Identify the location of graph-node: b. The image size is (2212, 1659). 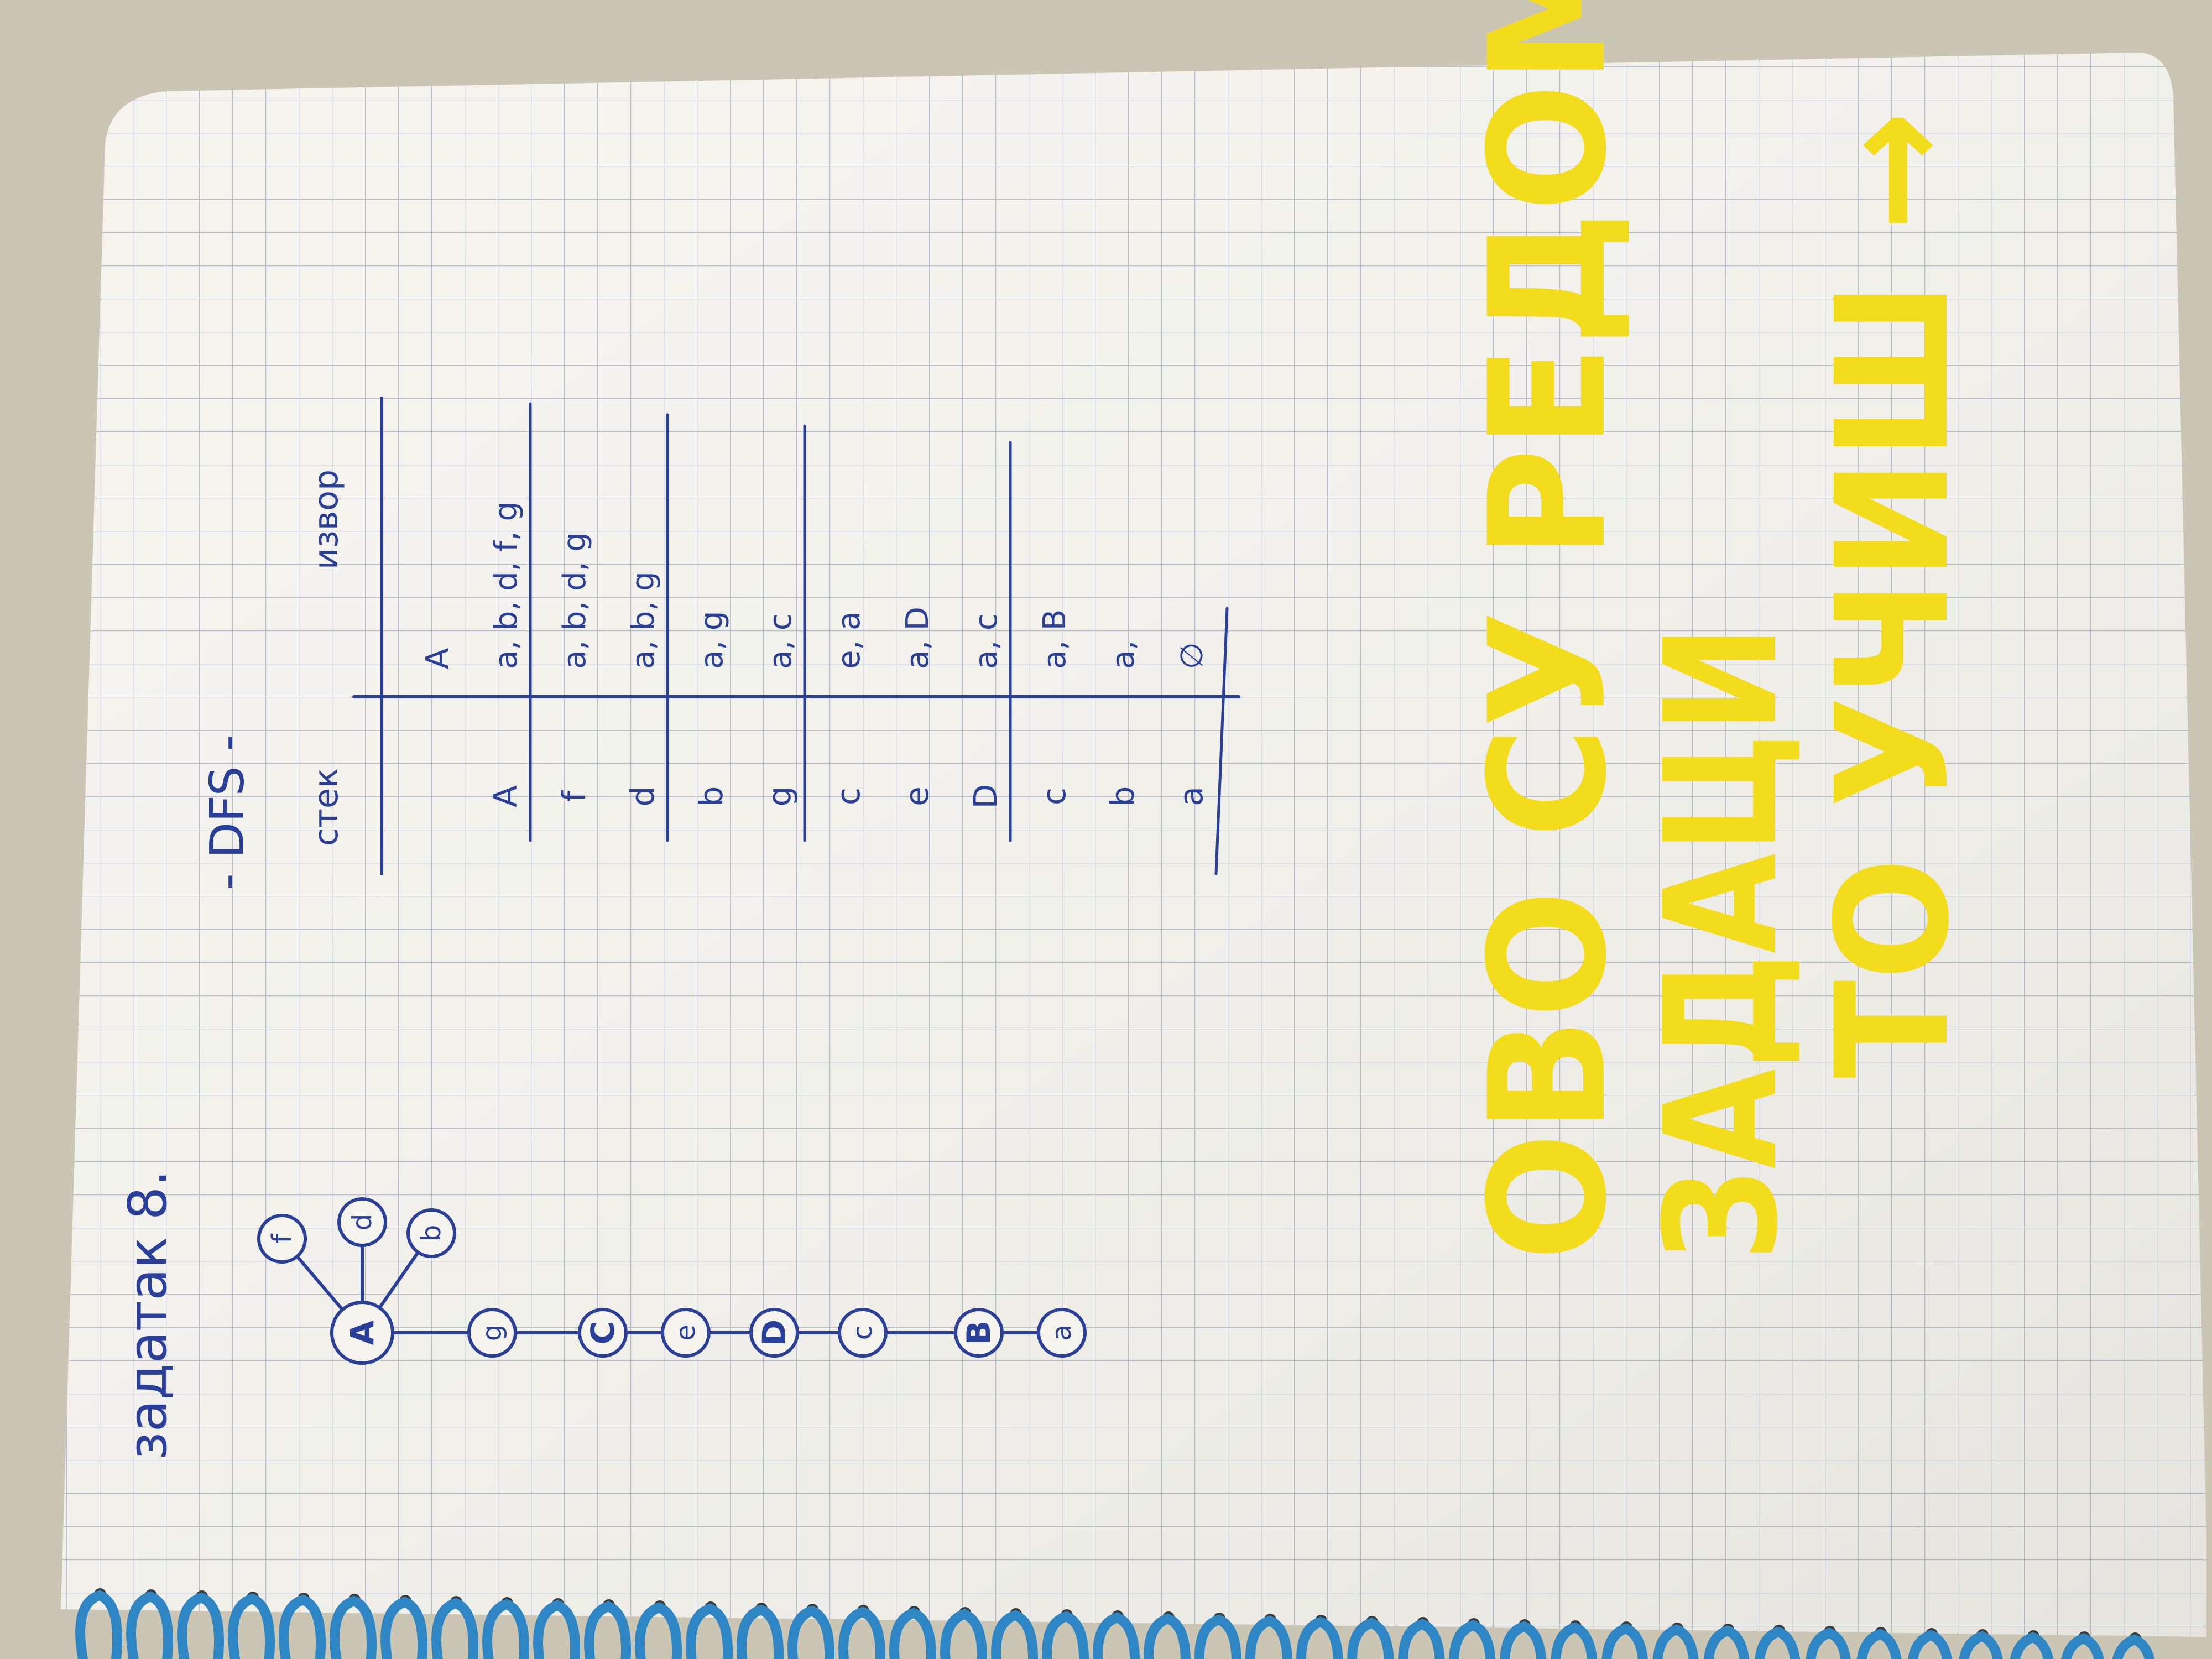
(431, 1233).